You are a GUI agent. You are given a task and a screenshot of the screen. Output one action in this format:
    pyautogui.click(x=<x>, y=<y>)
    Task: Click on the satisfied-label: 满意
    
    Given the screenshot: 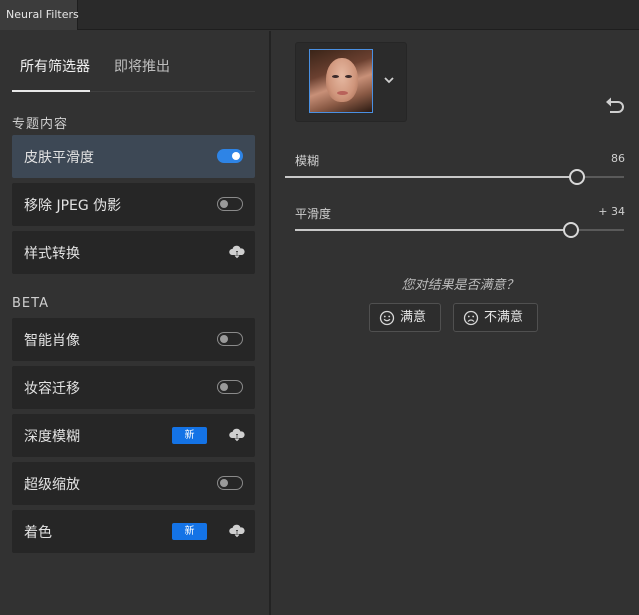 What is the action you would take?
    pyautogui.click(x=413, y=317)
    